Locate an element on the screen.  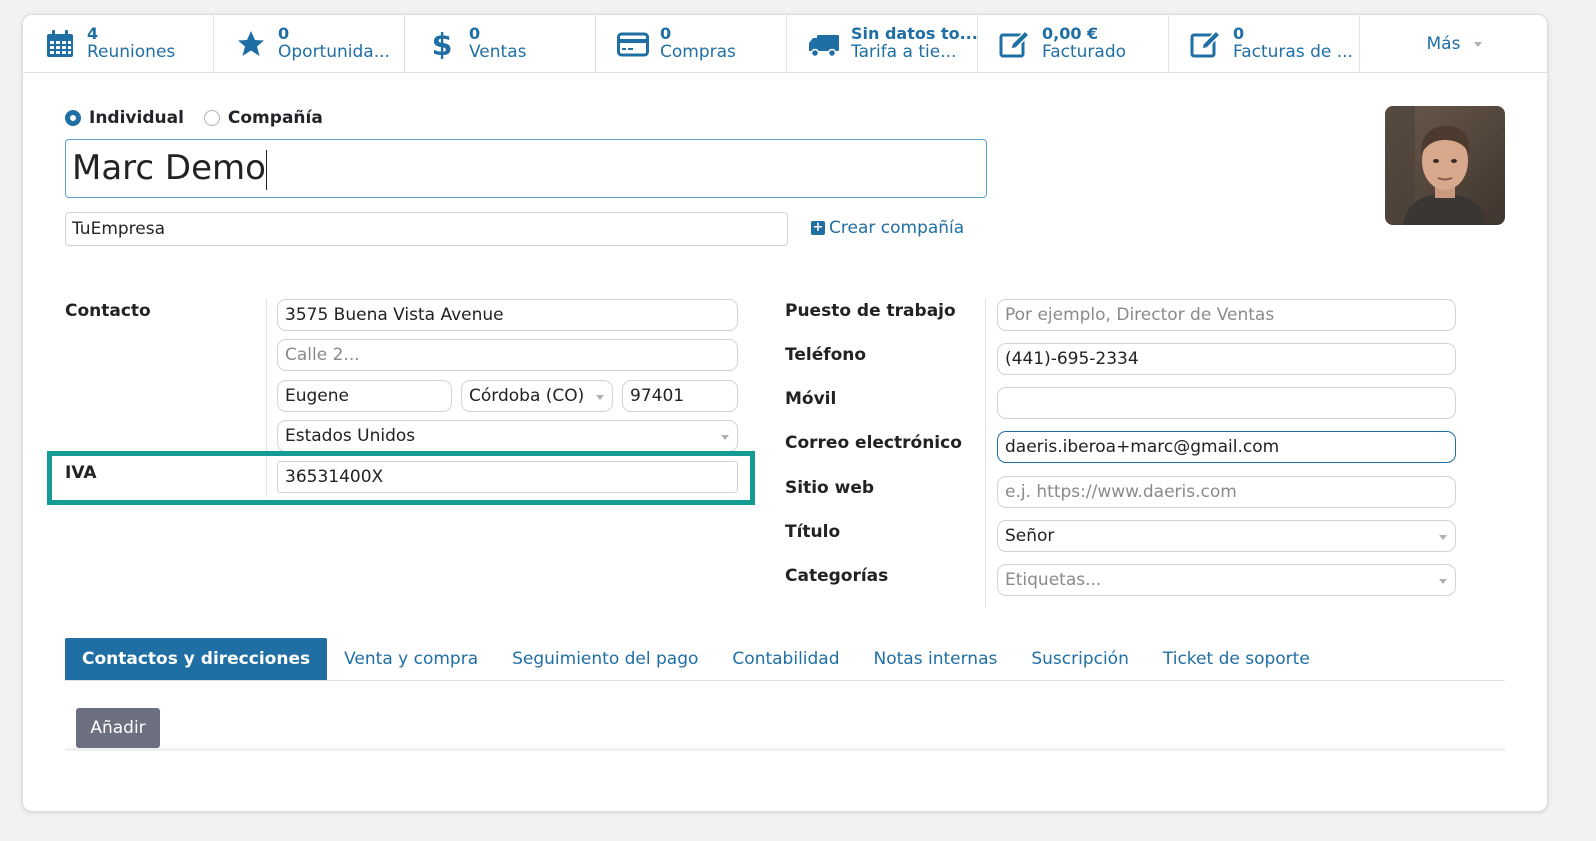
tab-internal-notes: Notas internas is located at coordinates (936, 659).